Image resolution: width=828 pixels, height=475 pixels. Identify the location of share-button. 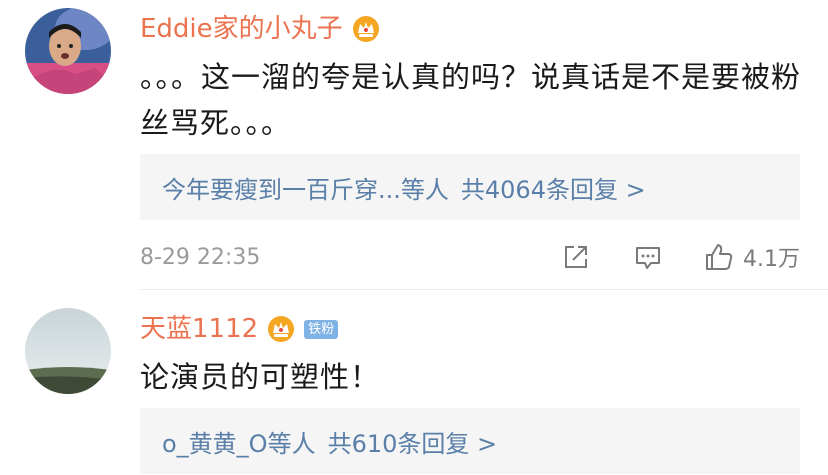
(576, 257).